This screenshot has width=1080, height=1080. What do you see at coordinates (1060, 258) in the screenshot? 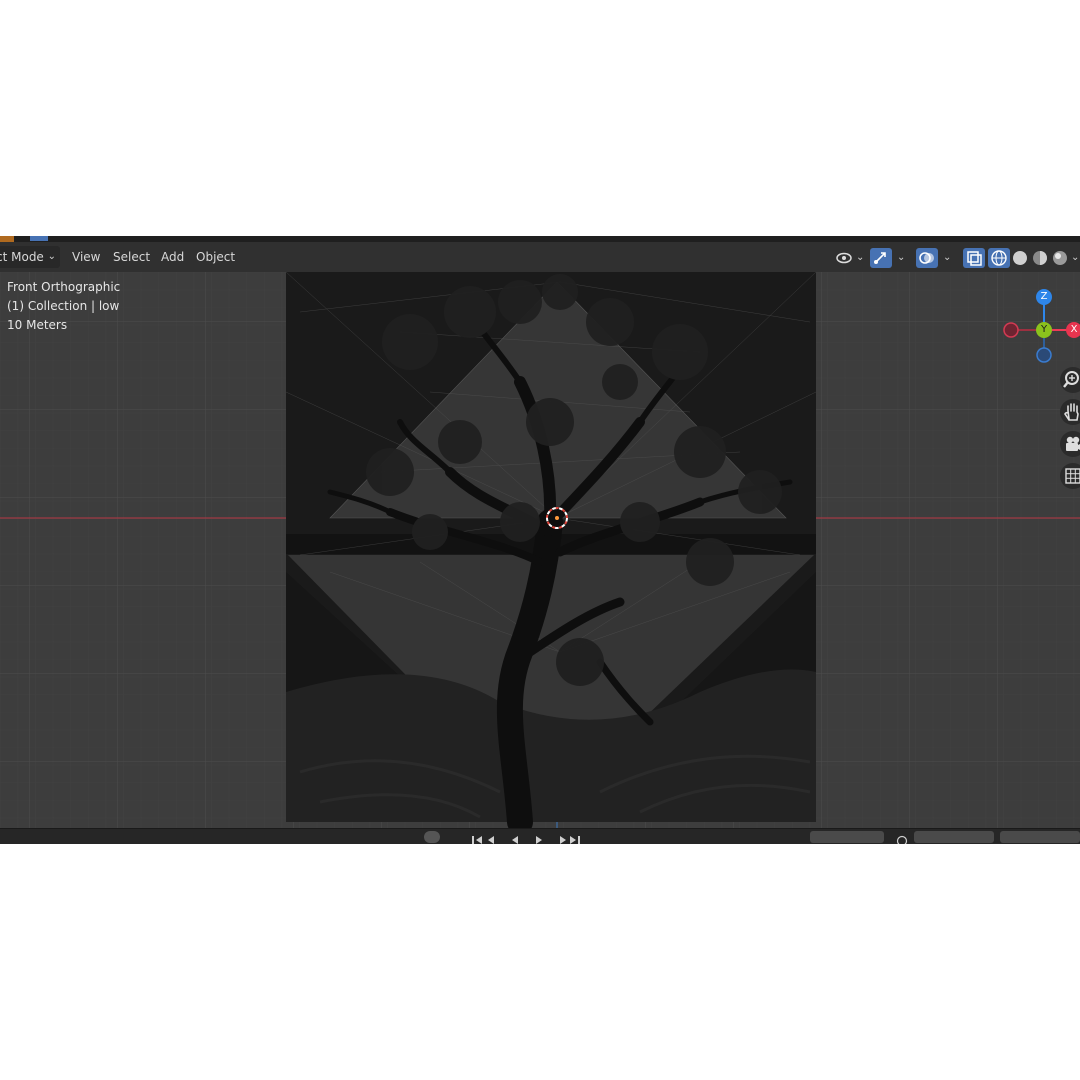
I see `rendered-shading-icon` at bounding box center [1060, 258].